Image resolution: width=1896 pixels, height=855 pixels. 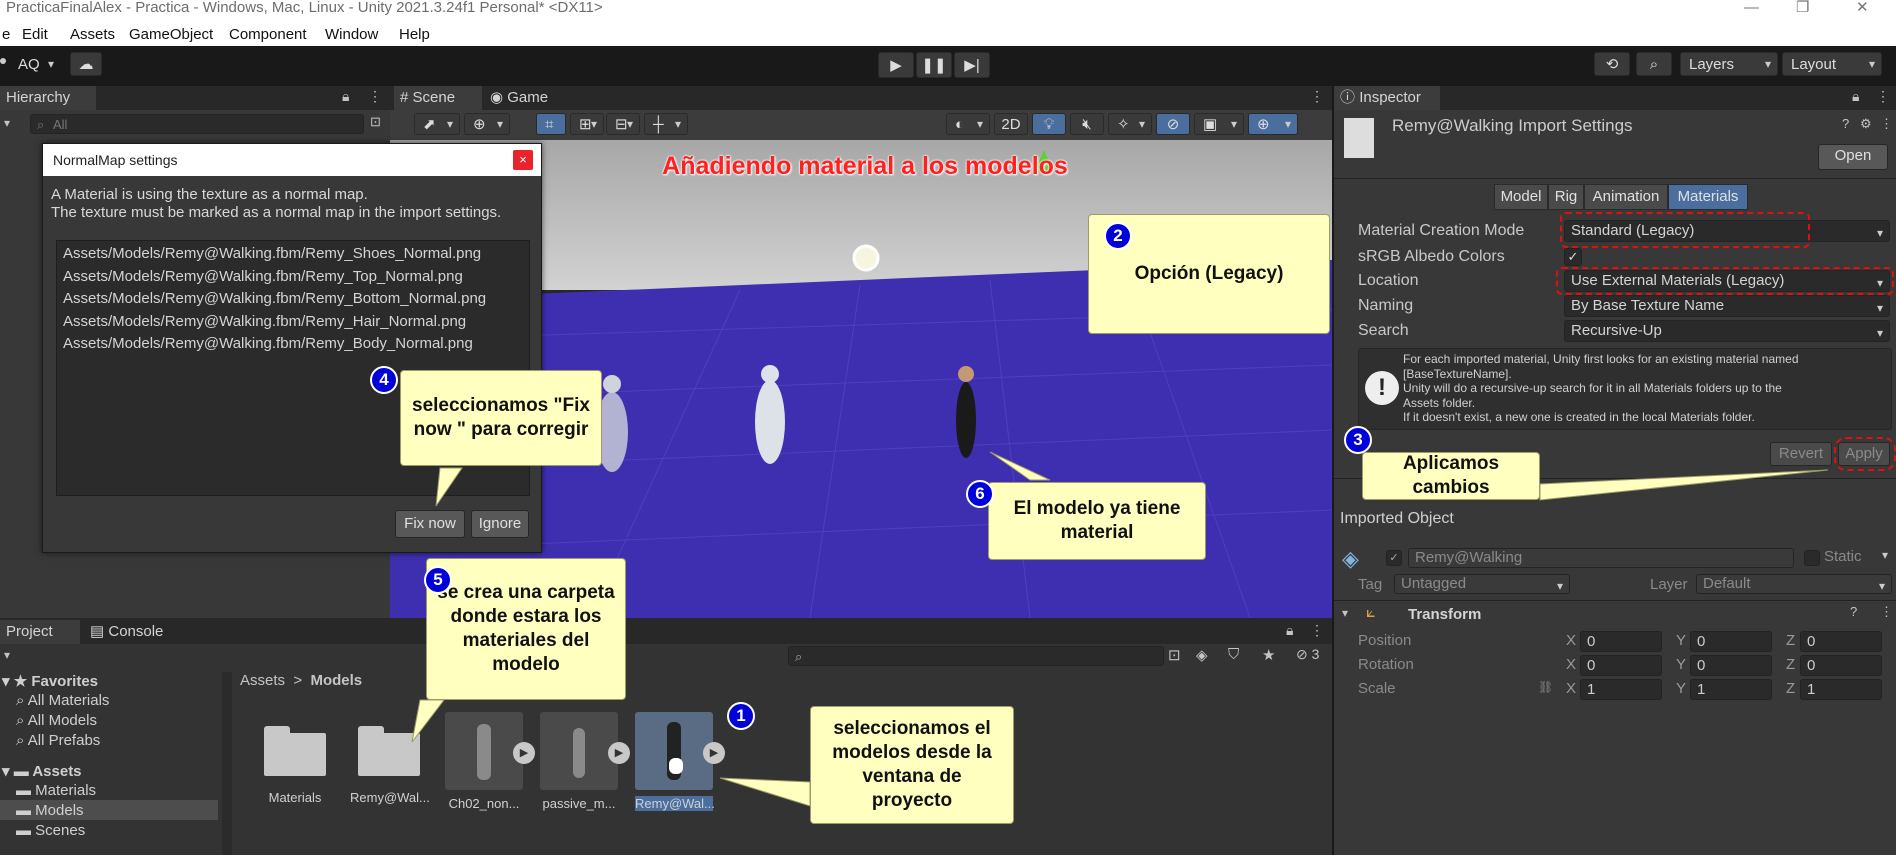 What do you see at coordinates (1118, 236) in the screenshot?
I see `step-badge-2: 2` at bounding box center [1118, 236].